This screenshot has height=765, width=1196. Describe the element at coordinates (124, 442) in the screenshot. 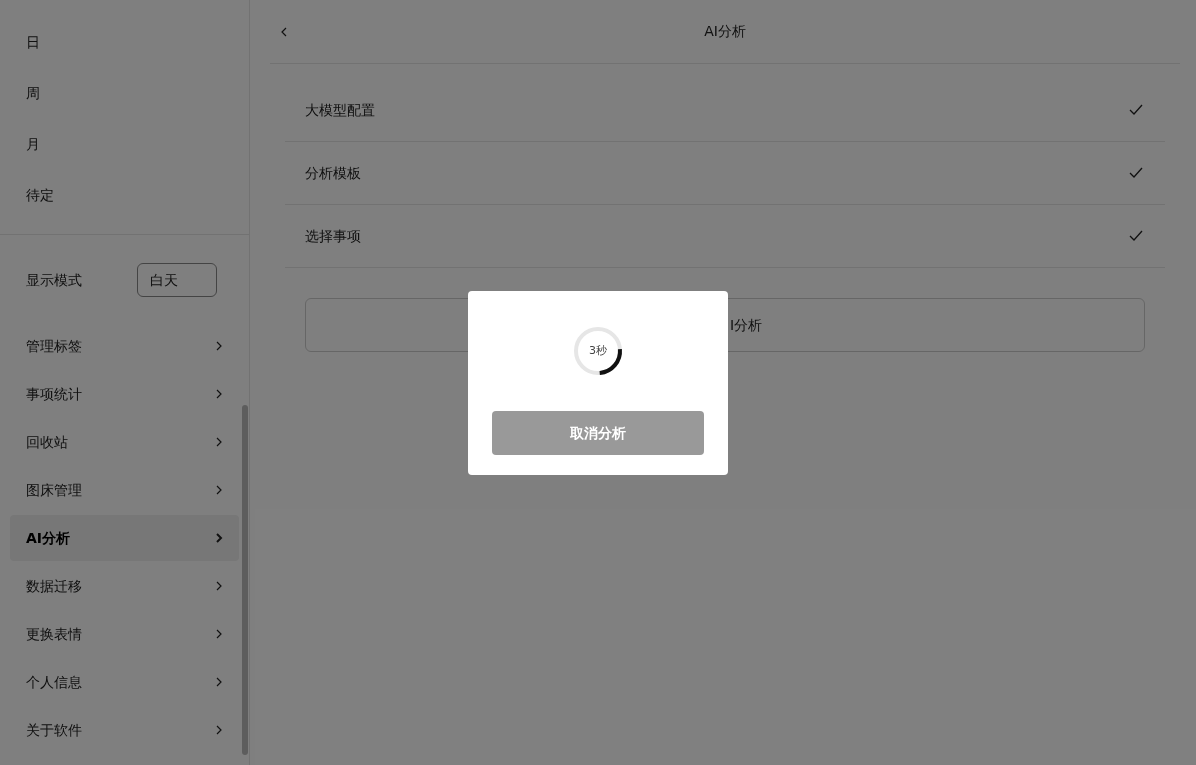

I see `menu-item: 回收站` at that location.